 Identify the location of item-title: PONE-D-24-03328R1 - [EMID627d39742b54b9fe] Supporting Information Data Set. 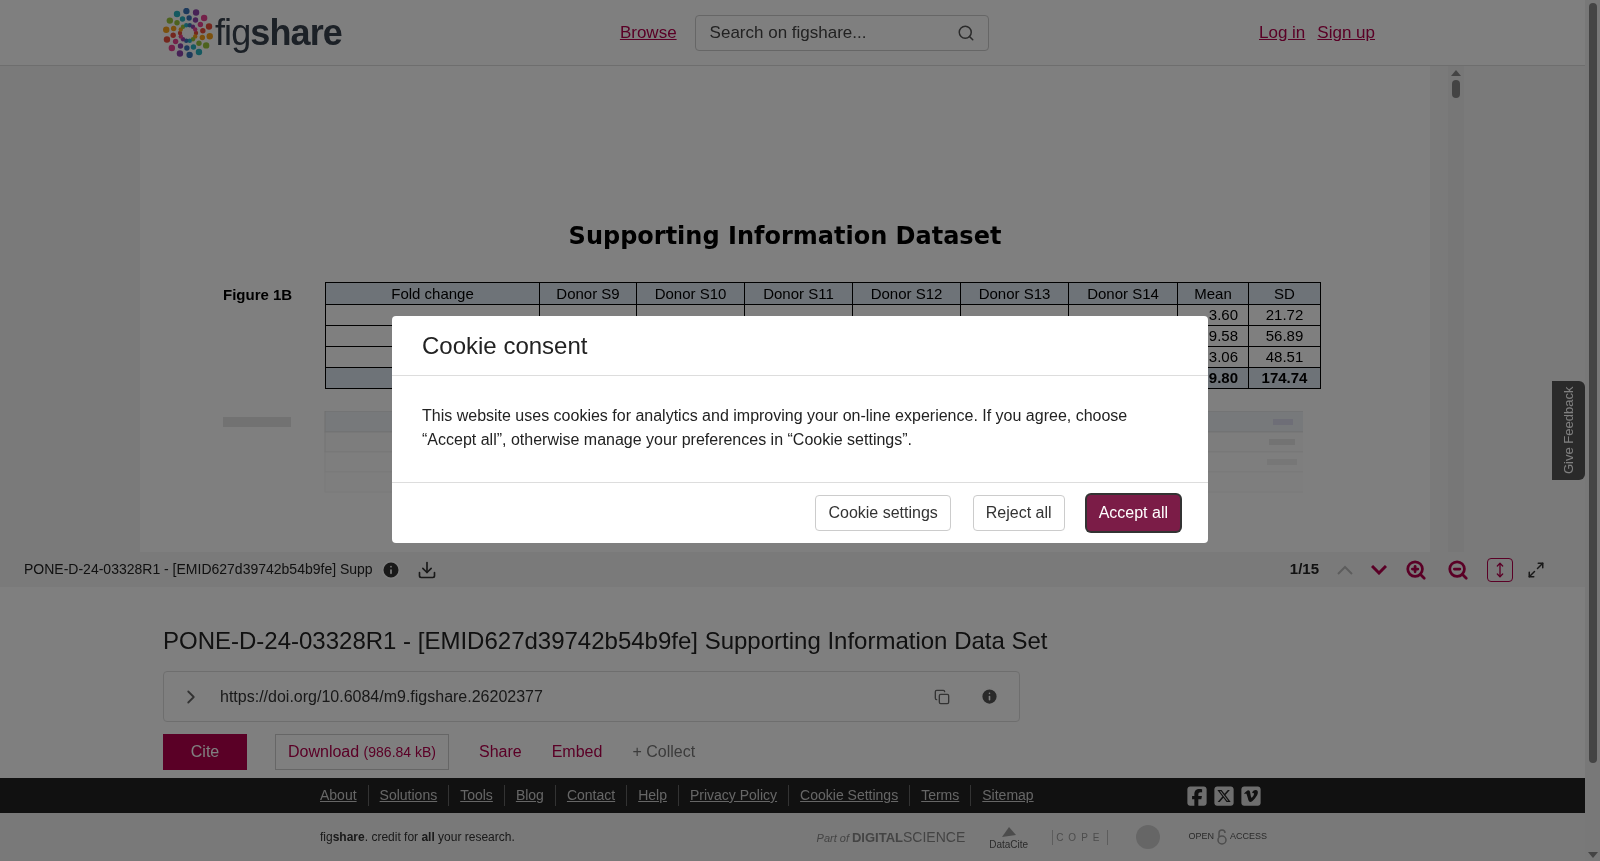
(606, 641).